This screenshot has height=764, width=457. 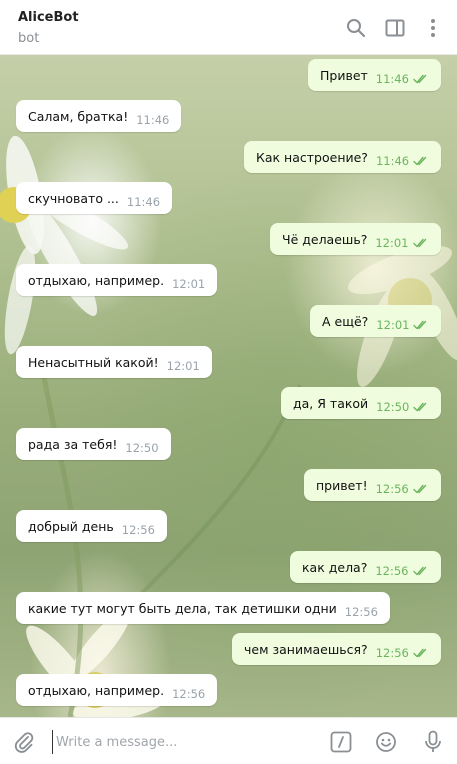 I want to click on message-text: как дела?, so click(x=335, y=567).